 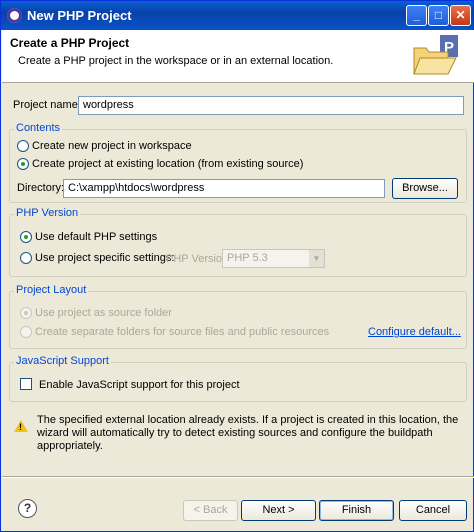 I want to click on specific-php-radio, so click(x=26, y=258).